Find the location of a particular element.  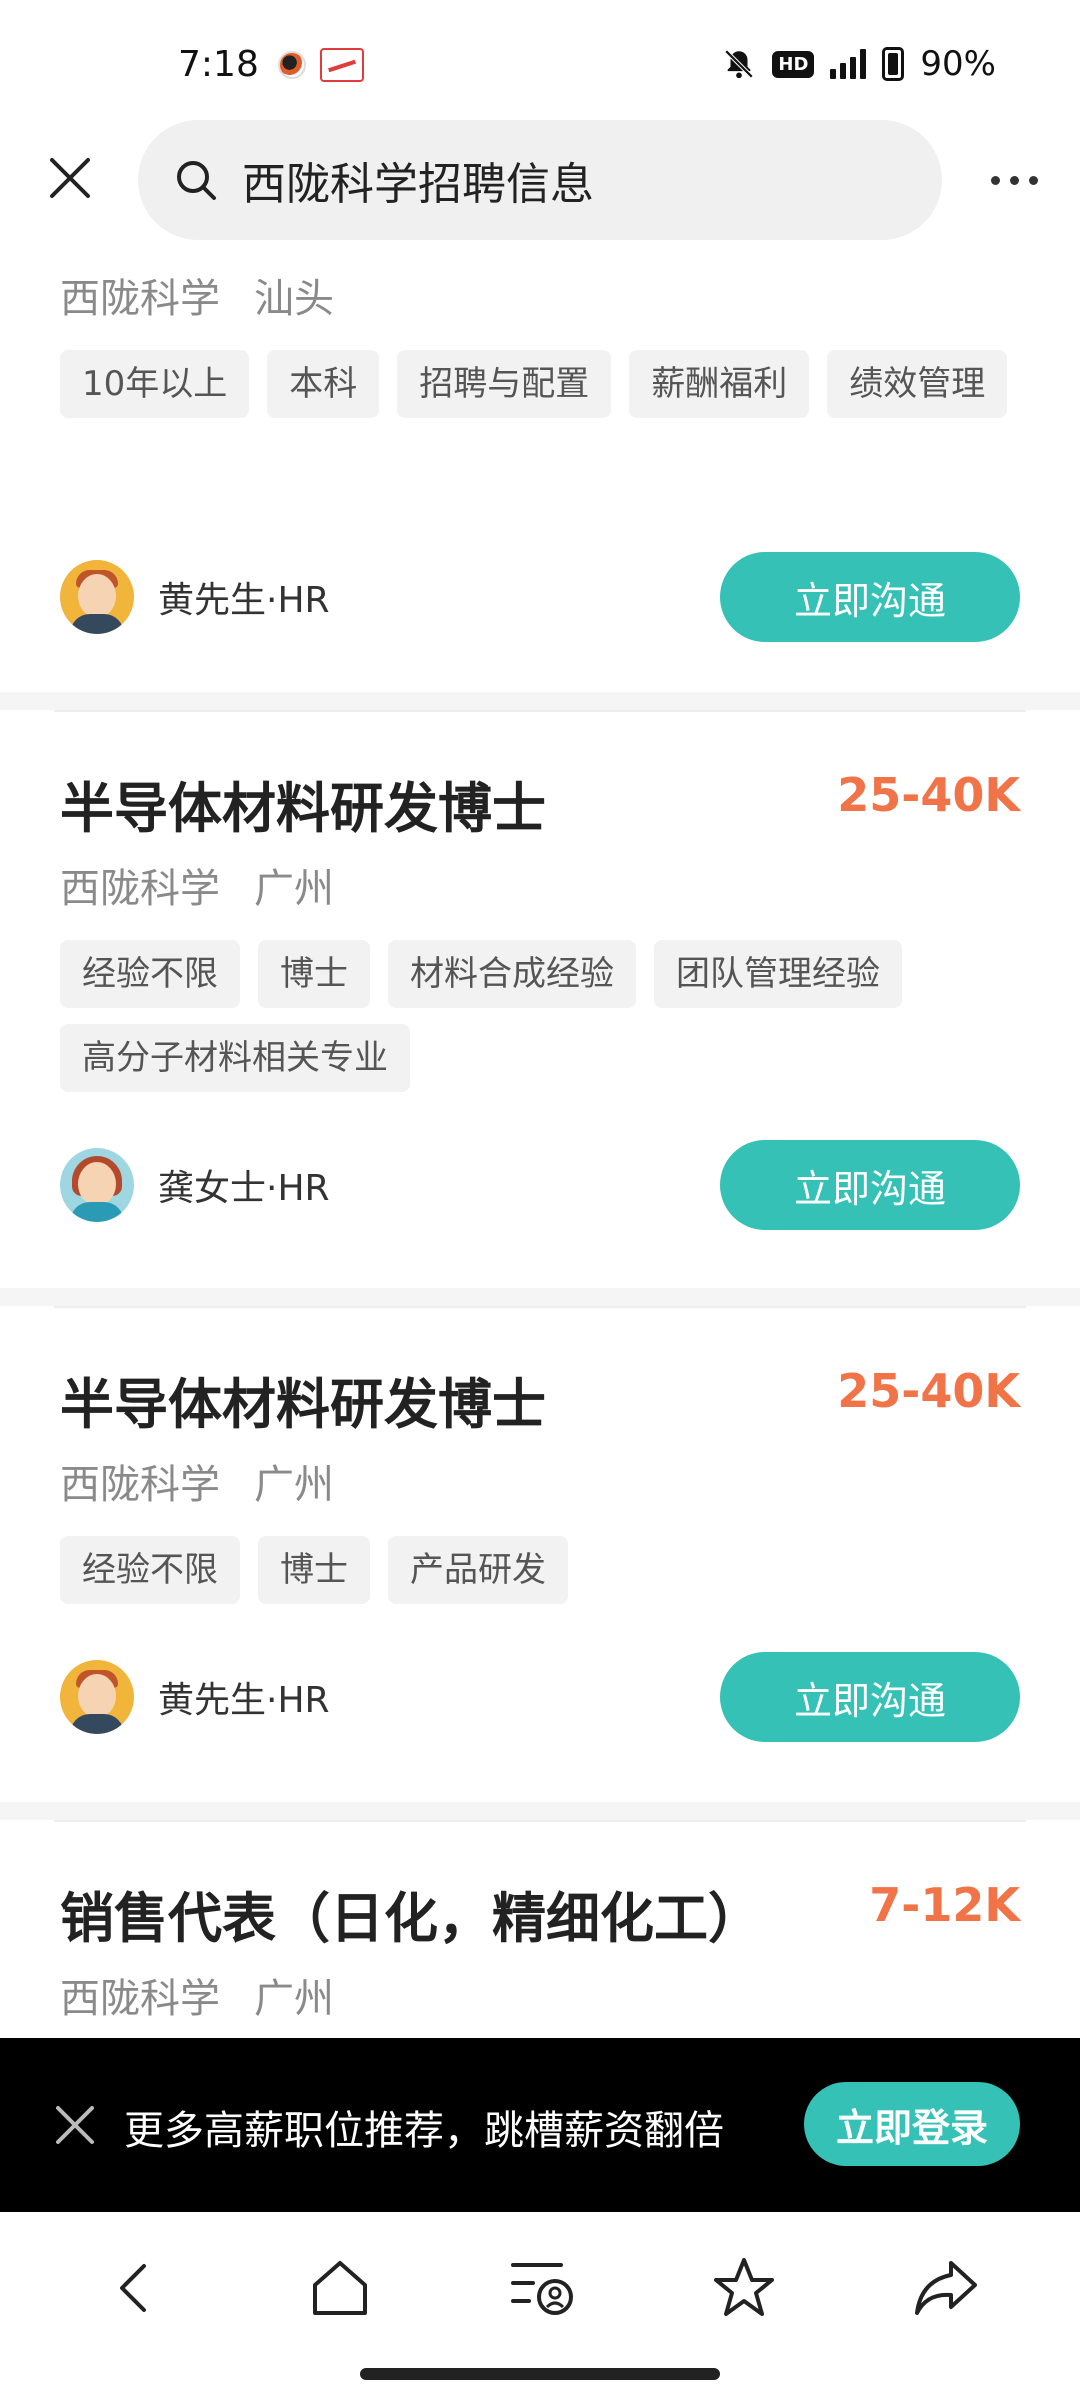

job-tag: 绩效管理 is located at coordinates (917, 384).